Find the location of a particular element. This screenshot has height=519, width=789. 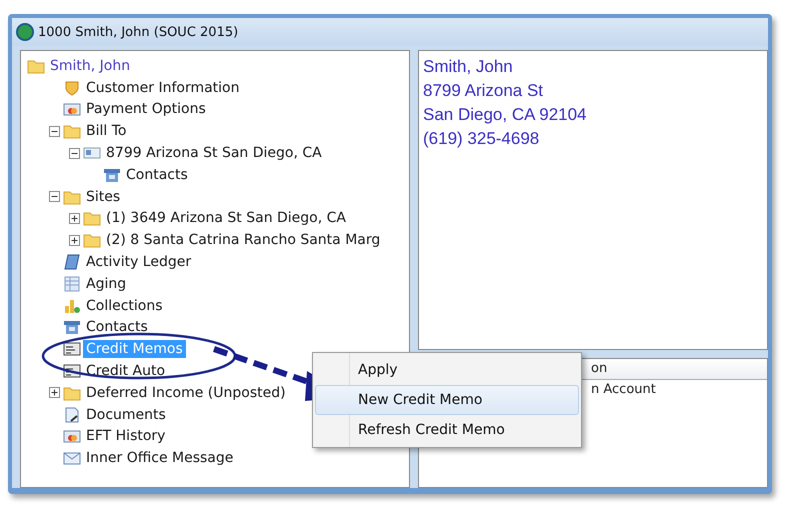

tree-item: EFT History is located at coordinates (125, 436).